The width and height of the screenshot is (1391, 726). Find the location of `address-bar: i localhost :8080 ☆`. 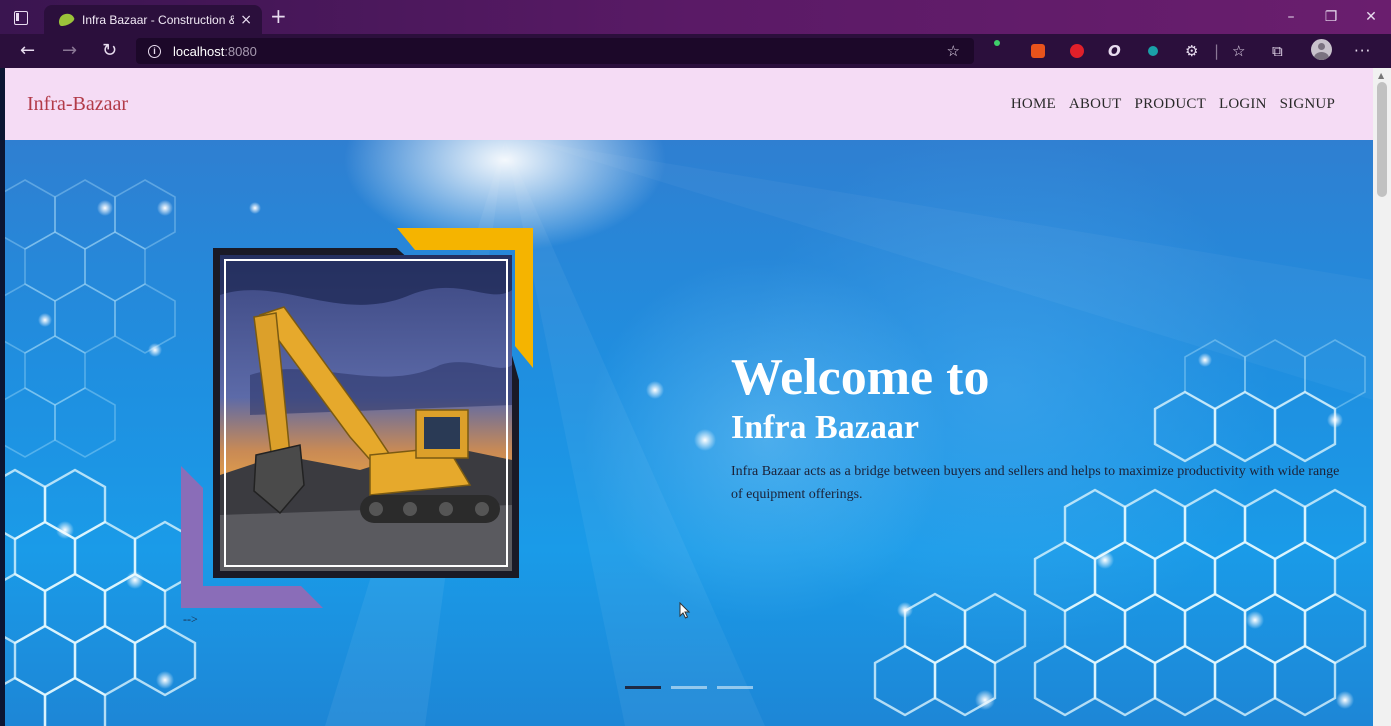

address-bar: i localhost :8080 ☆ is located at coordinates (555, 51).